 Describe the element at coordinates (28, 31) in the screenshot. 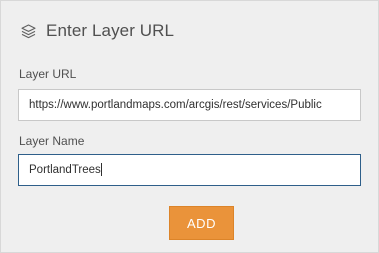

I see `layers-icon` at that location.